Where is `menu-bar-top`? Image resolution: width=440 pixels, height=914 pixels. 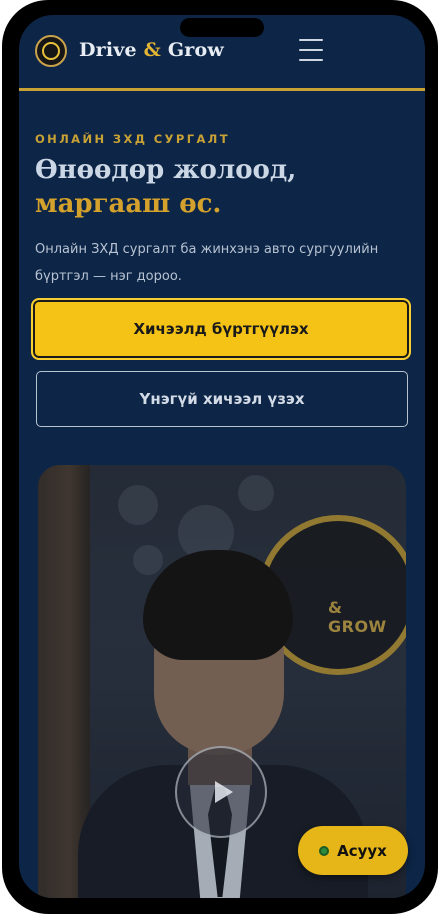
menu-bar-top is located at coordinates (311, 40).